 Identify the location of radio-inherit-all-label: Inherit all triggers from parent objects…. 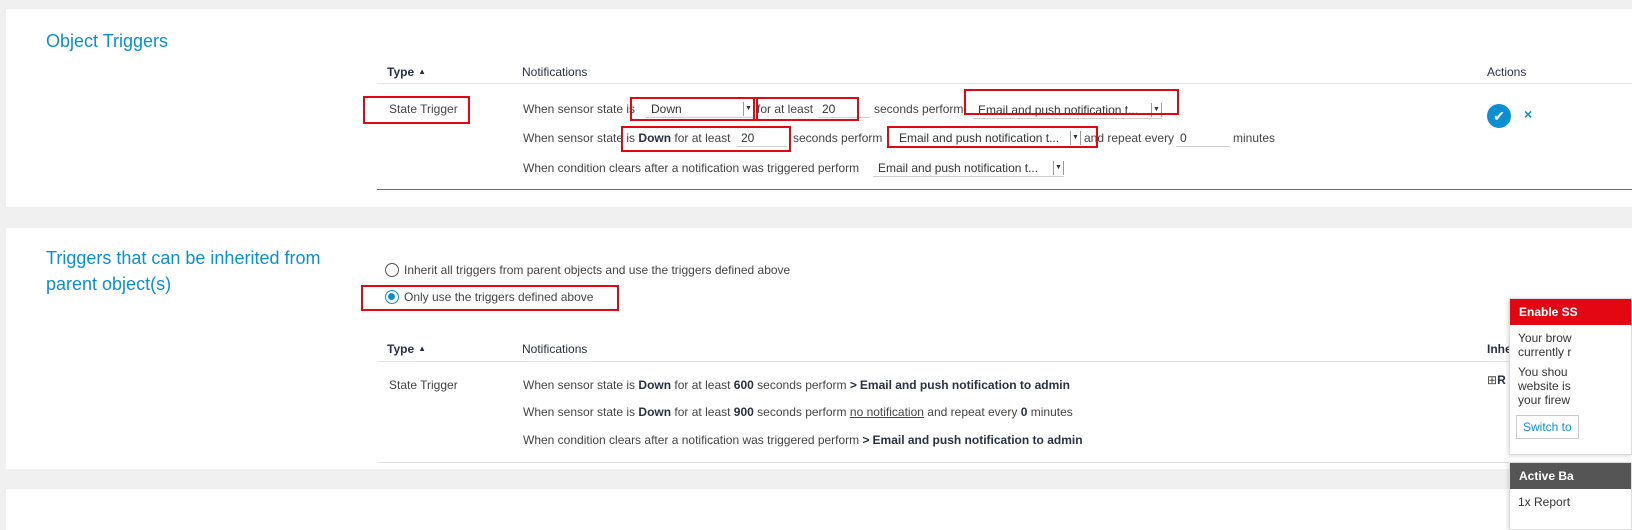
(597, 270).